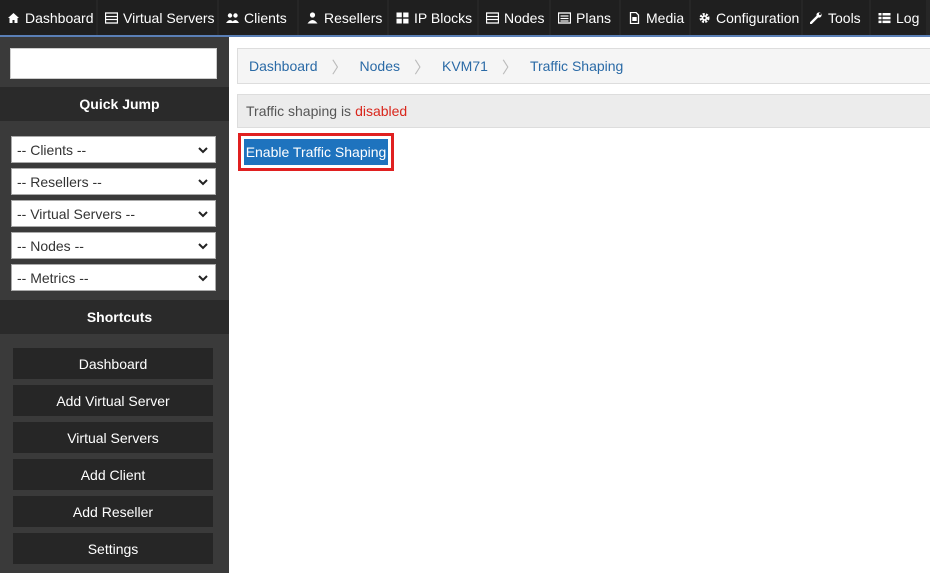 This screenshot has width=930, height=573. I want to click on shortcut-label: Add Virtual Server, so click(113, 400).